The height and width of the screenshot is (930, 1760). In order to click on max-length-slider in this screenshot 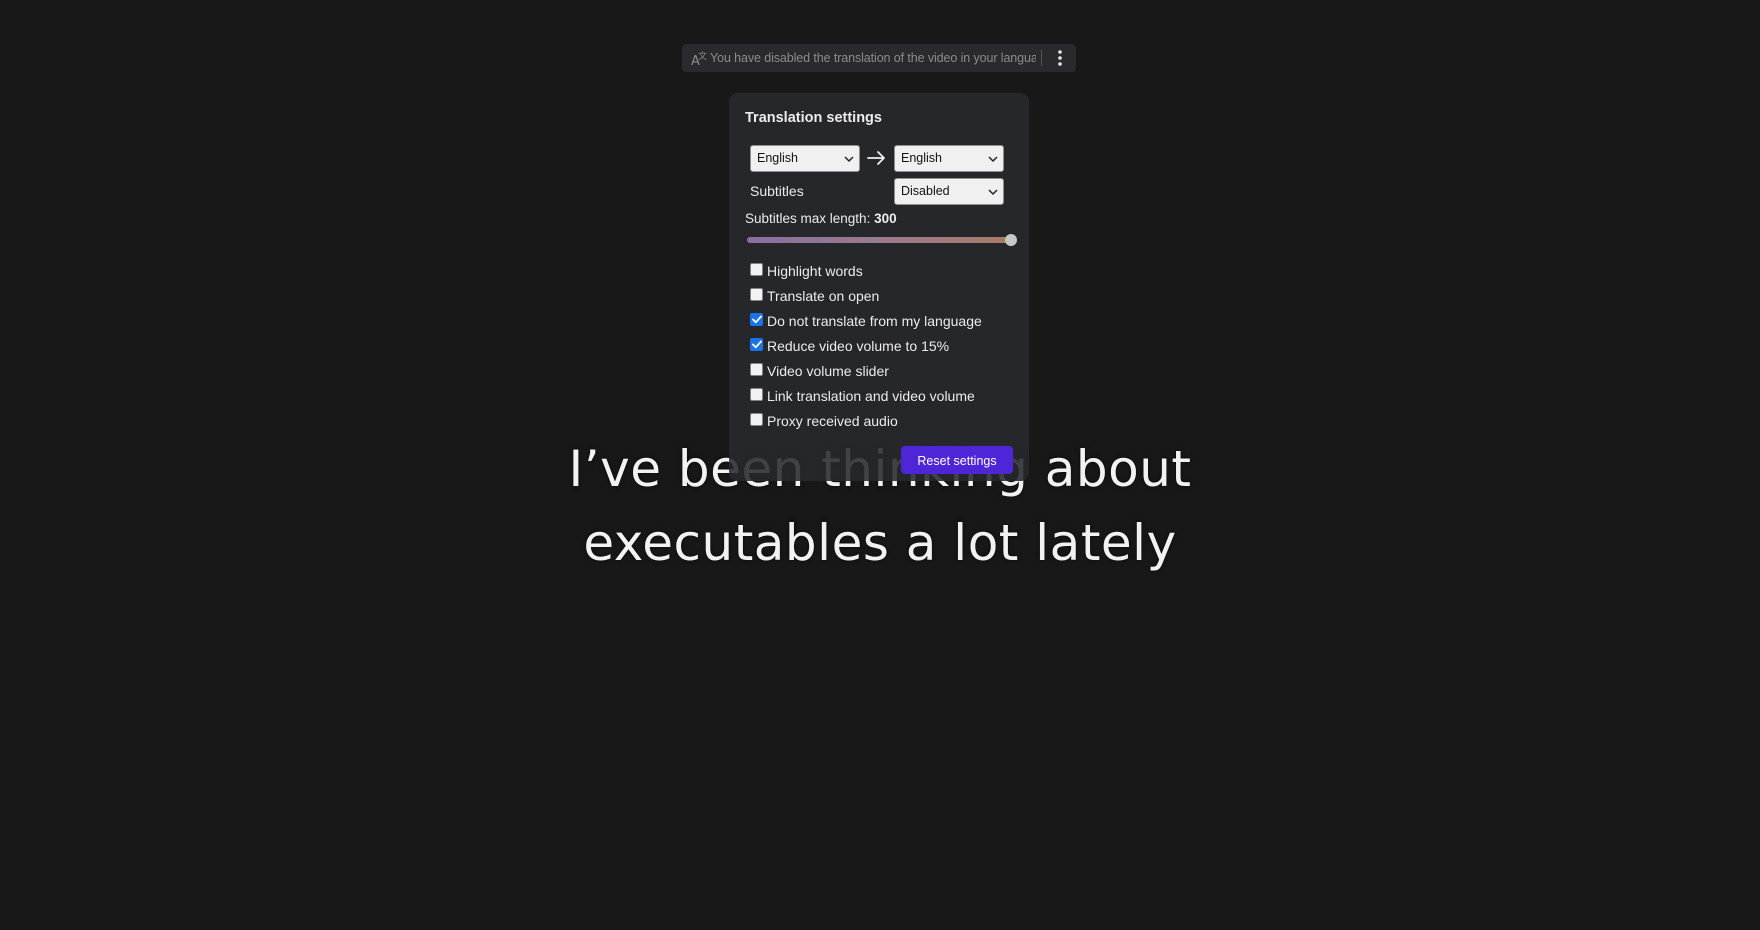, I will do `click(882, 240)`.